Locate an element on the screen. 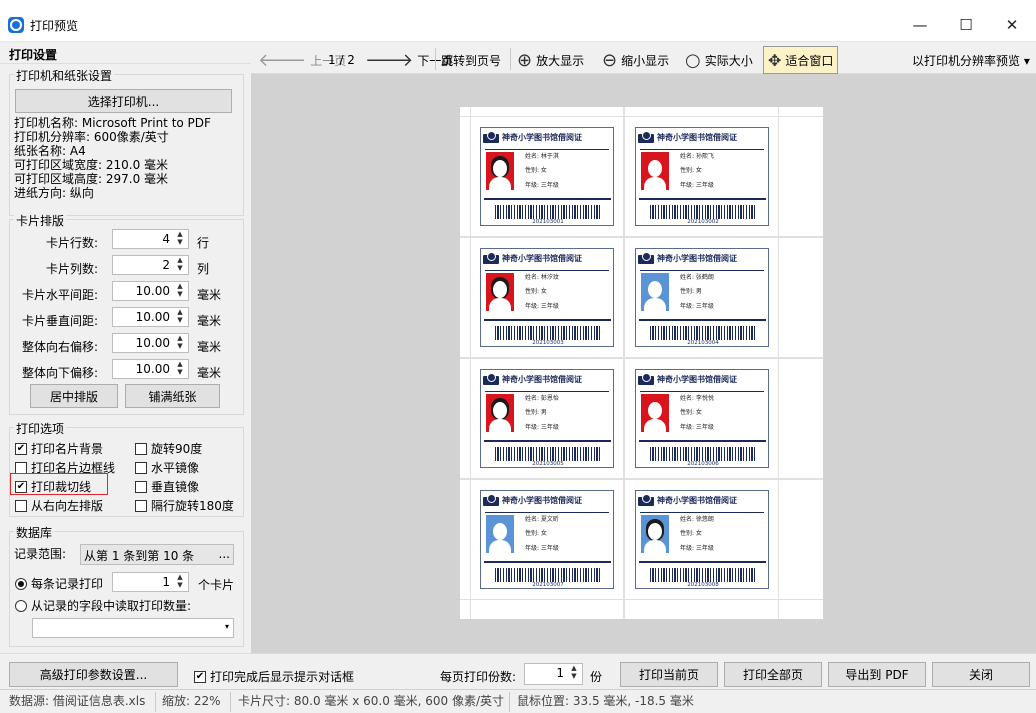  copies-unit: 份 is located at coordinates (596, 677).